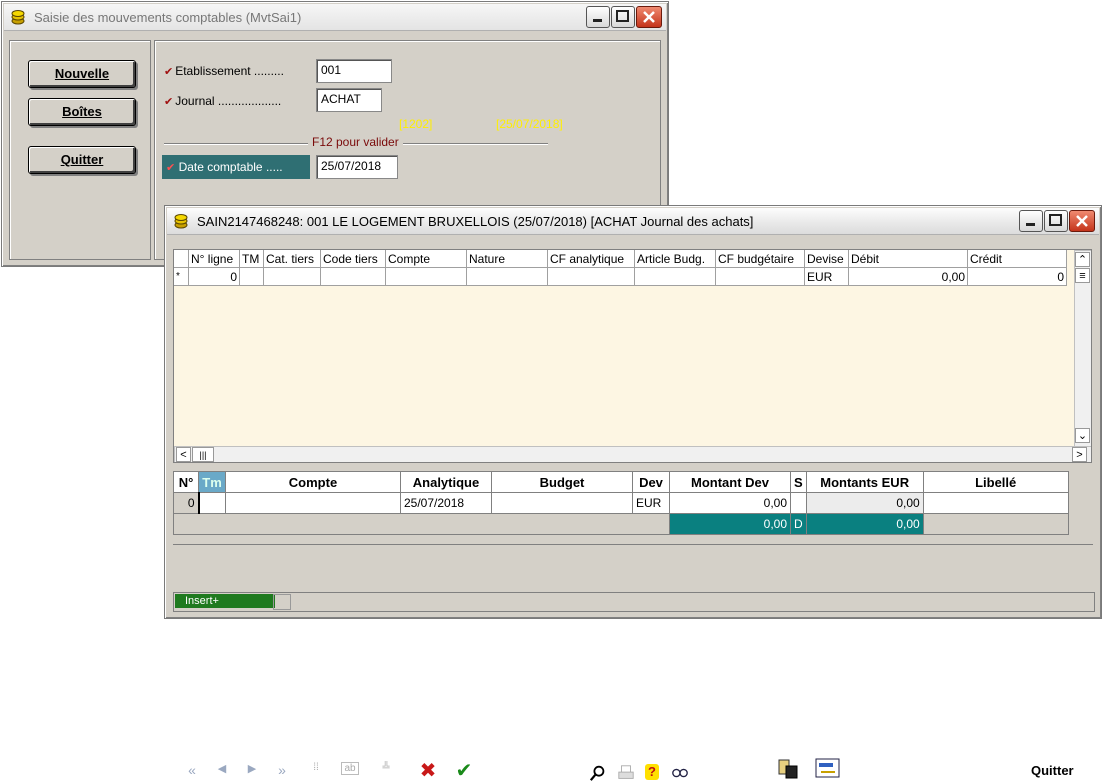 This screenshot has height=783, width=1103. I want to click on form-montants-eur-field: 0,00, so click(864, 503).